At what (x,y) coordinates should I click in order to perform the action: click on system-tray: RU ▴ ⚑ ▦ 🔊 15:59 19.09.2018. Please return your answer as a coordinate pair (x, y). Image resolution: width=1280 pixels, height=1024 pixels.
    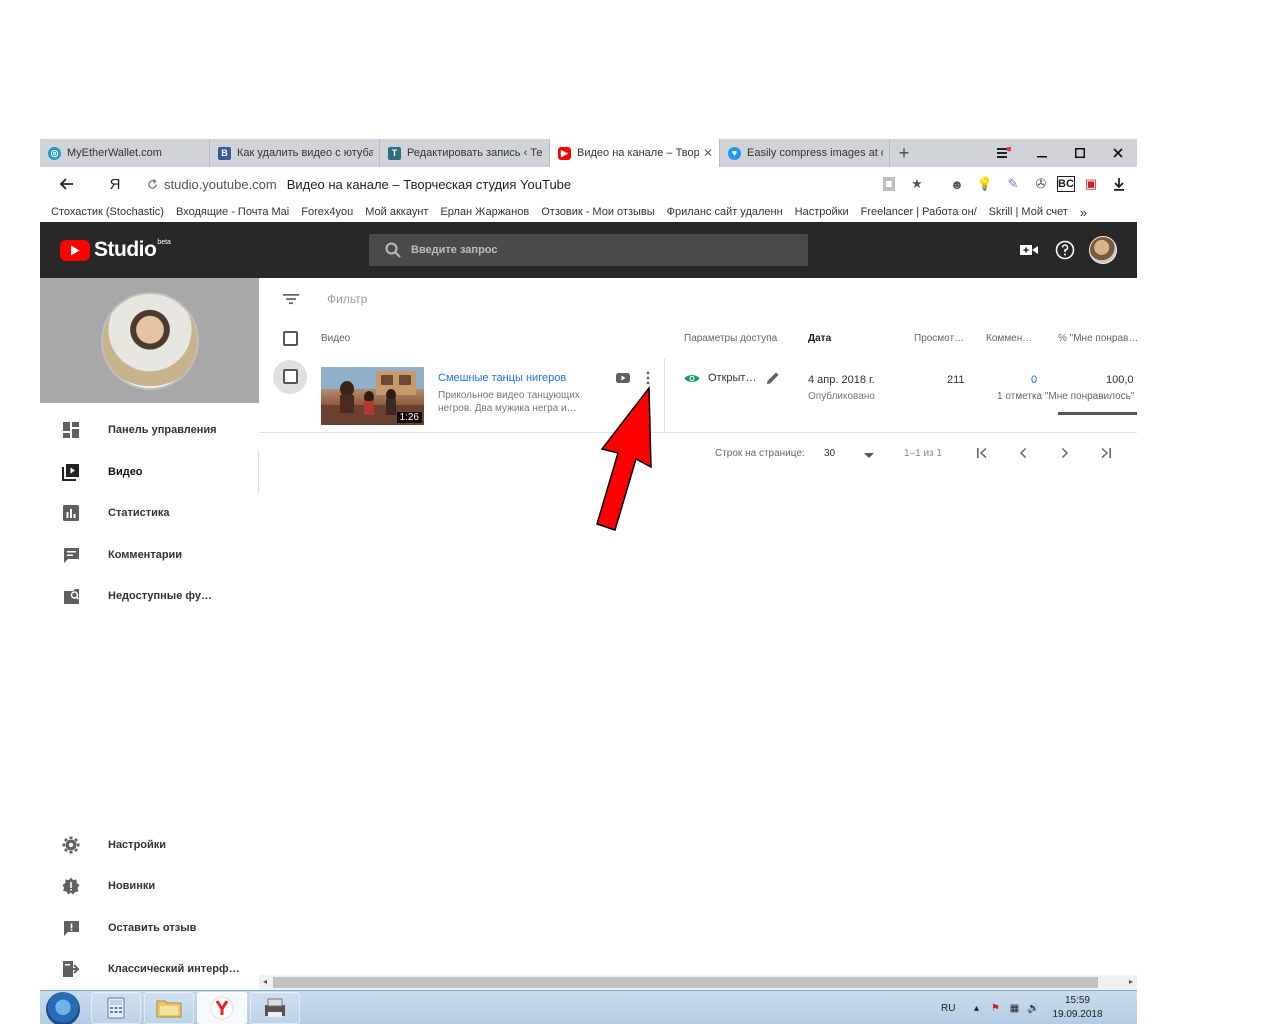
    Looking at the image, I should click on (1032, 1007).